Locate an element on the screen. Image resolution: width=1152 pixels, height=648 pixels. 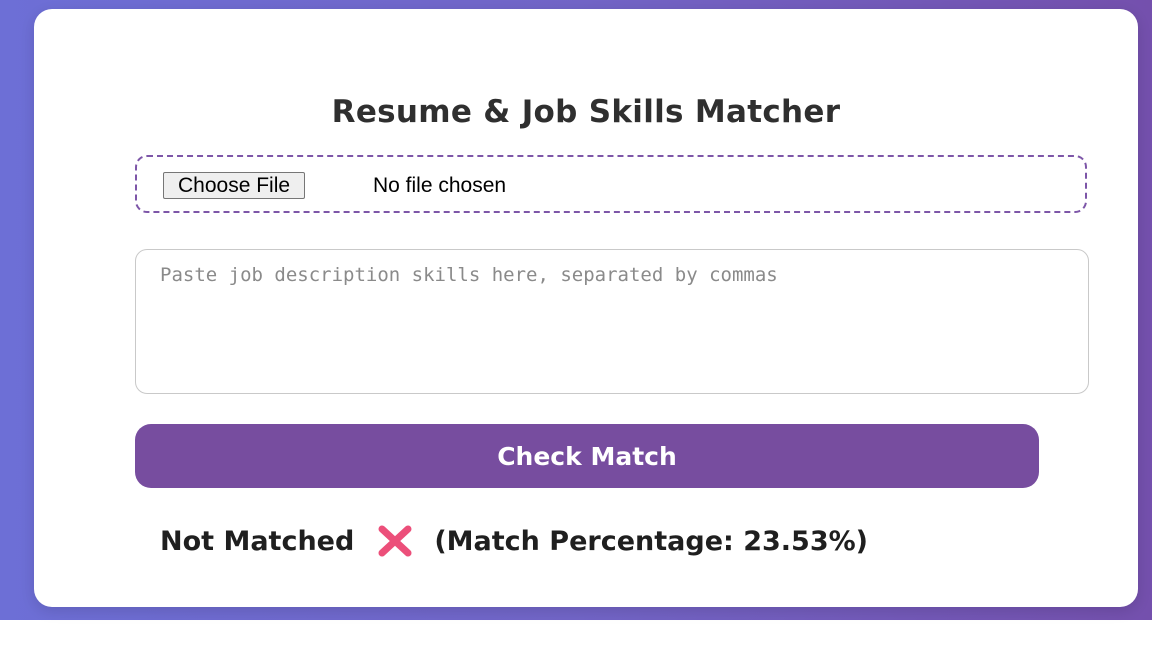
resume-upload-area: Choose File No file chosen is located at coordinates (611, 184).